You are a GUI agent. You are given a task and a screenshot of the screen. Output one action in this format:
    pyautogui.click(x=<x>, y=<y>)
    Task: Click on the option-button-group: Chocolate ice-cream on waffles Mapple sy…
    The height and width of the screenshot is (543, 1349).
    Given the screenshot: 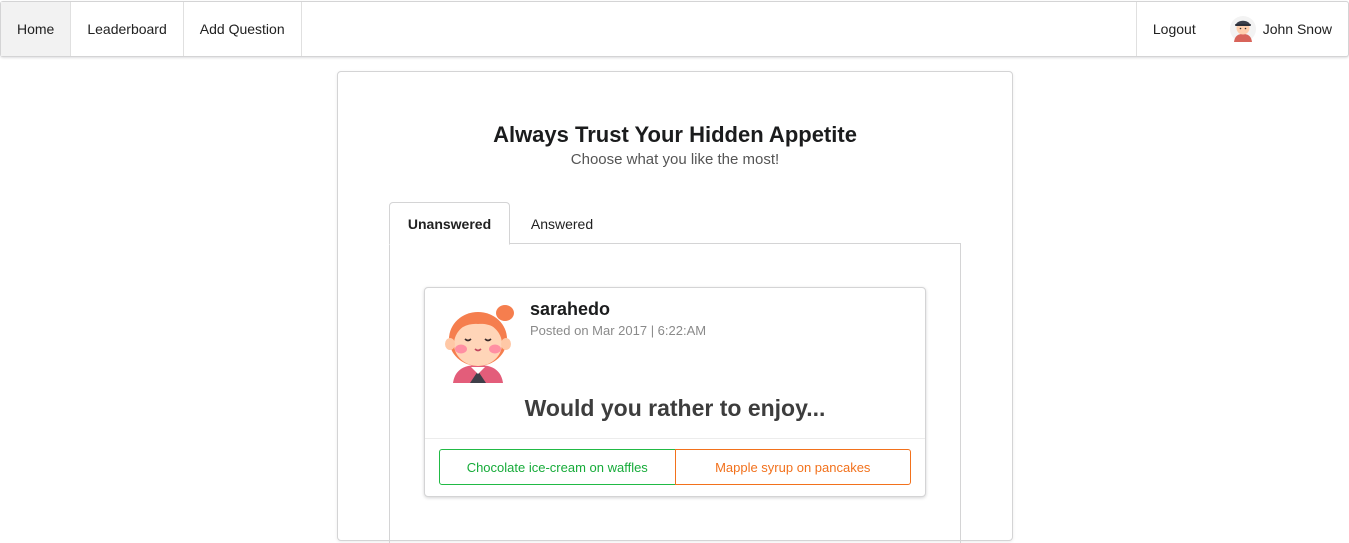 What is the action you would take?
    pyautogui.click(x=675, y=467)
    